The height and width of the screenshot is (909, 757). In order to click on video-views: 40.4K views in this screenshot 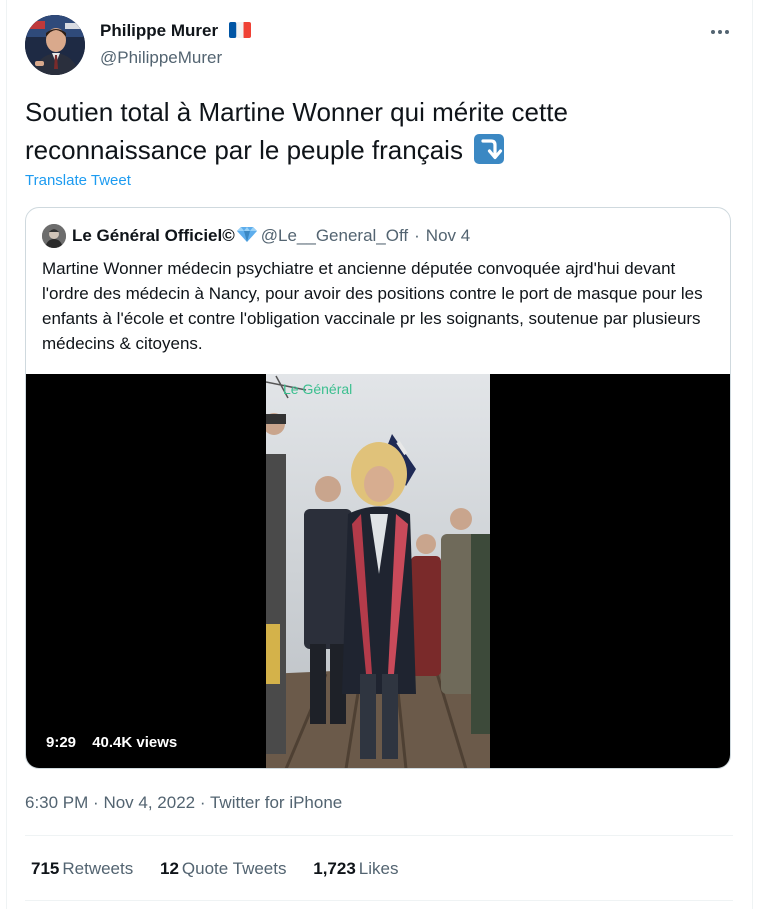, I will do `click(135, 742)`.